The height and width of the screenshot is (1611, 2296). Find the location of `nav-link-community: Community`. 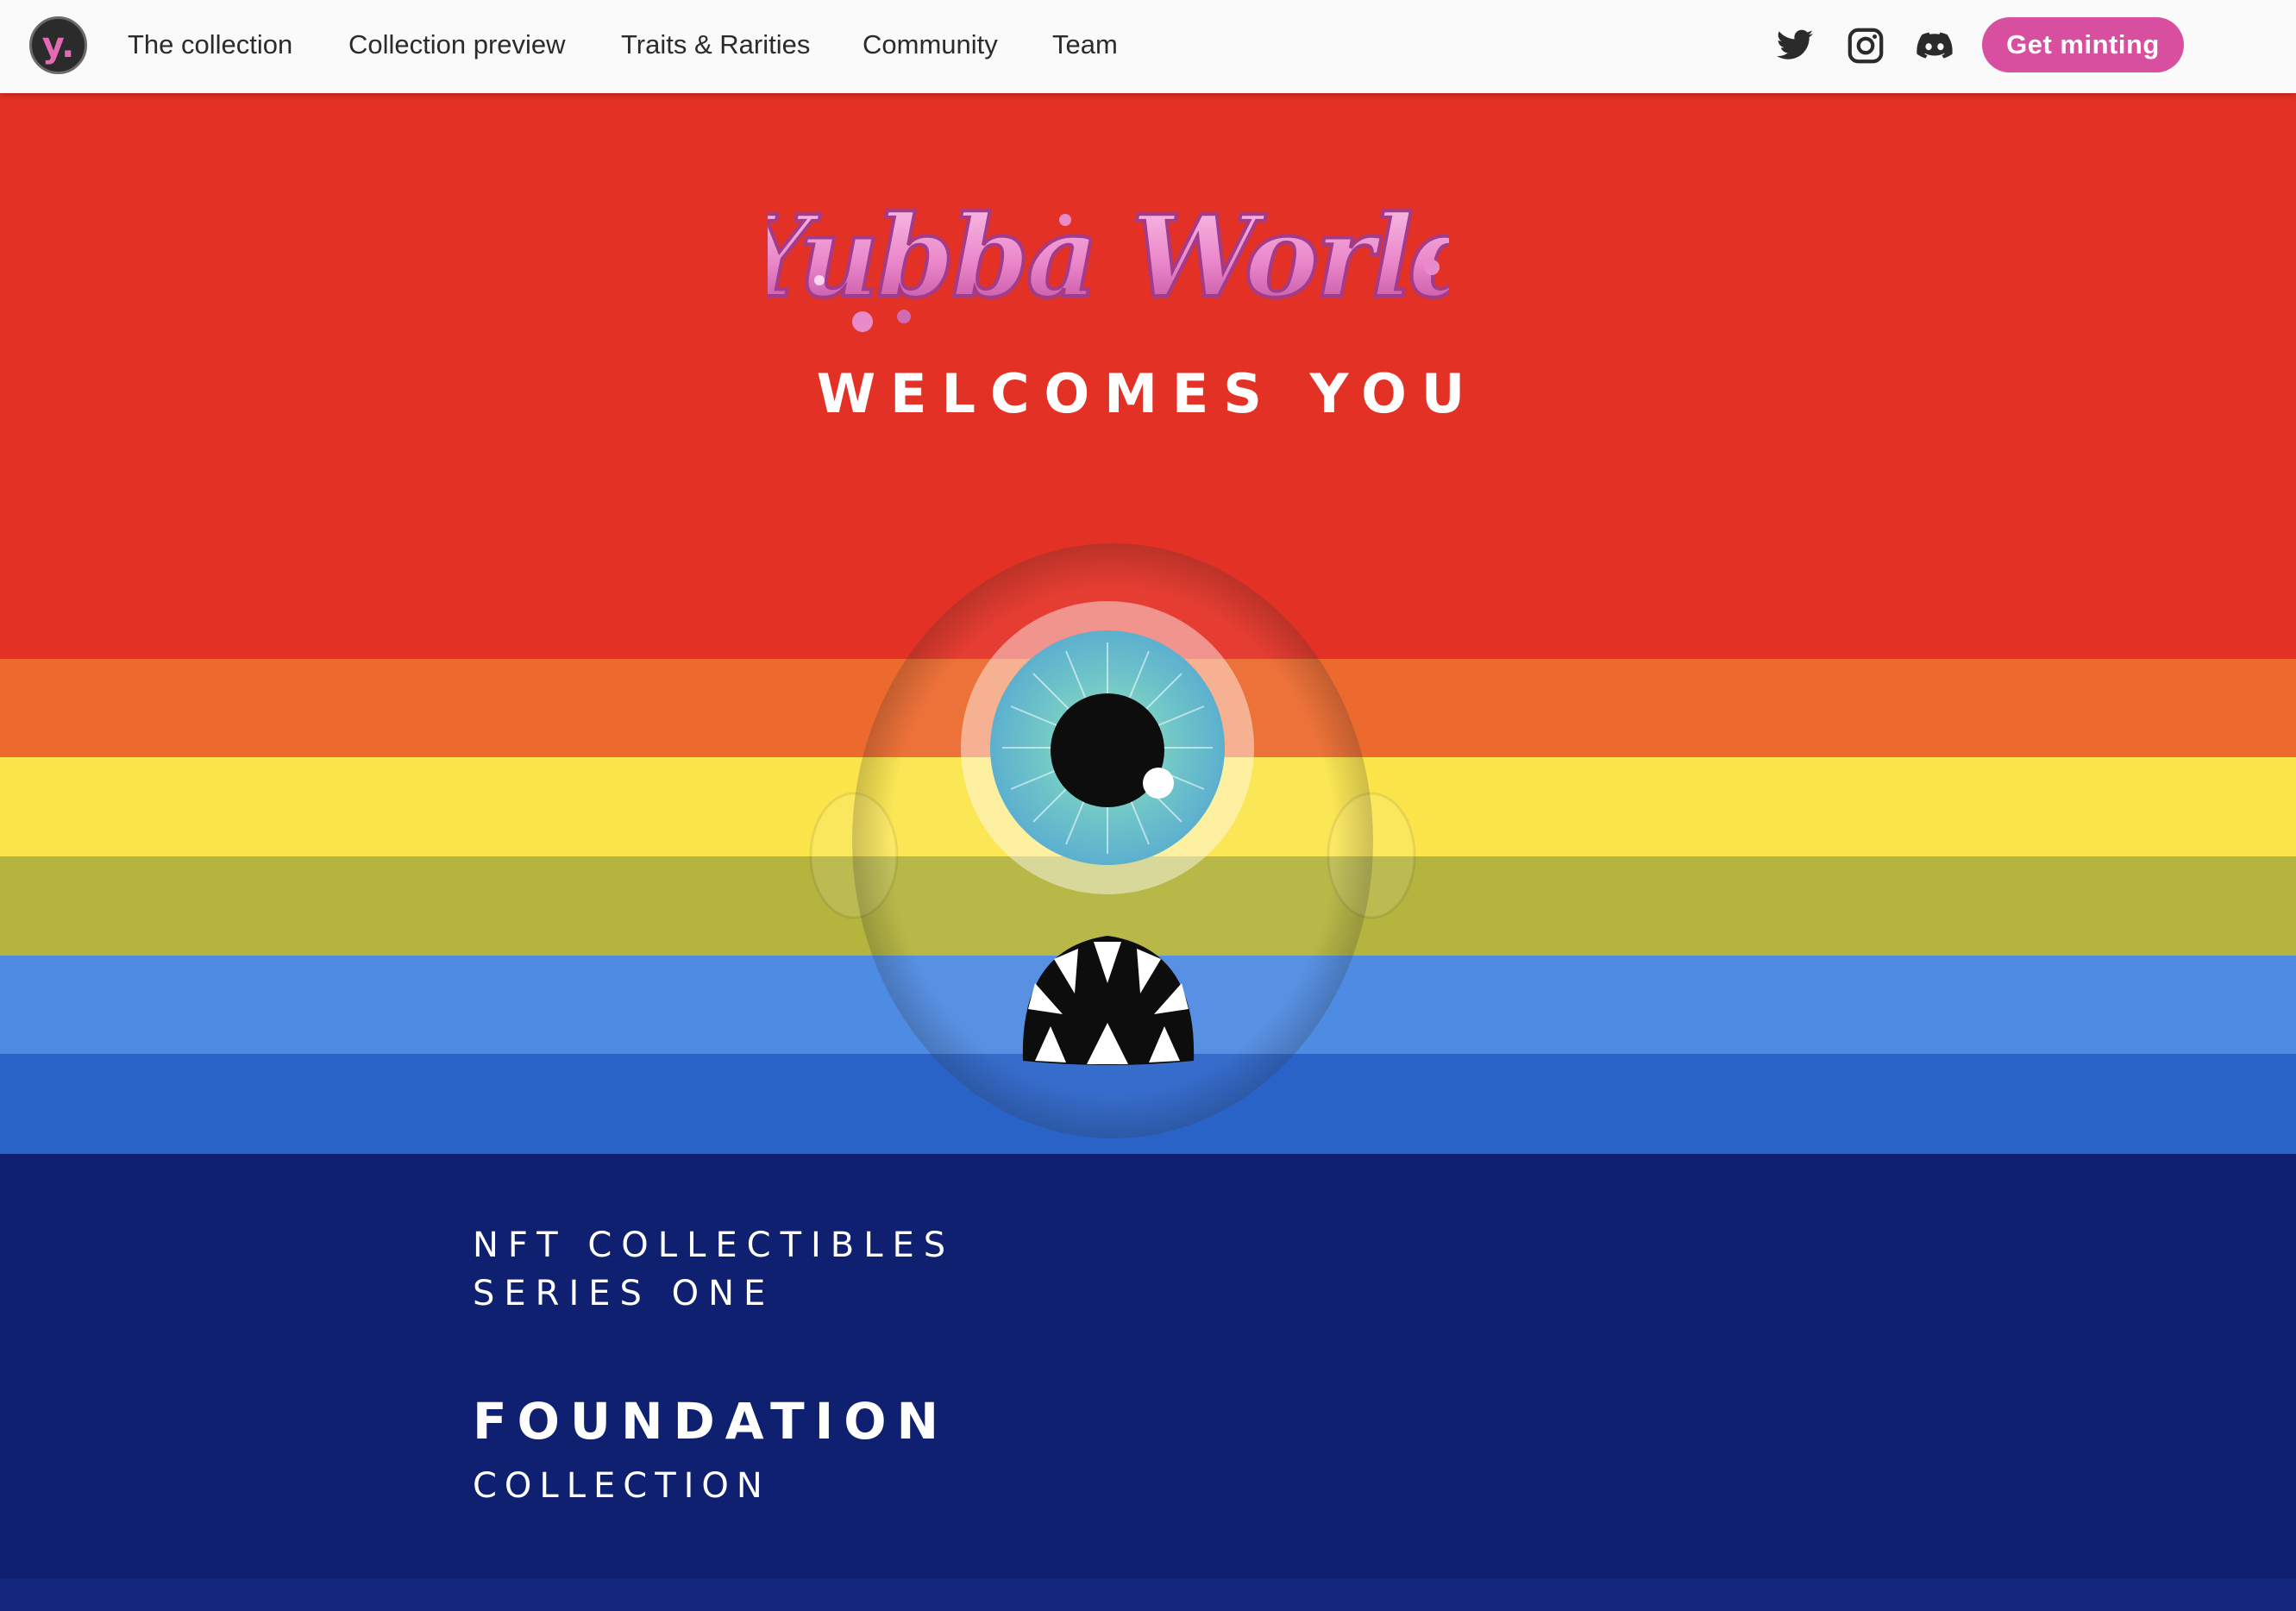

nav-link-community: Community is located at coordinates (931, 45).